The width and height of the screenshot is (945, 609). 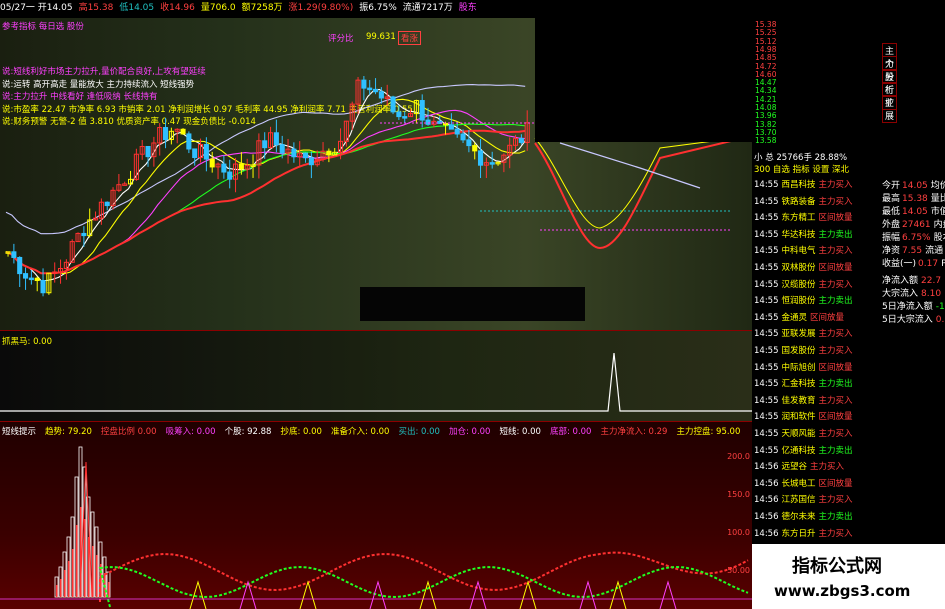 I want to click on tick-row: 14:55 汇金科技 主力卖出, so click(x=805, y=383).